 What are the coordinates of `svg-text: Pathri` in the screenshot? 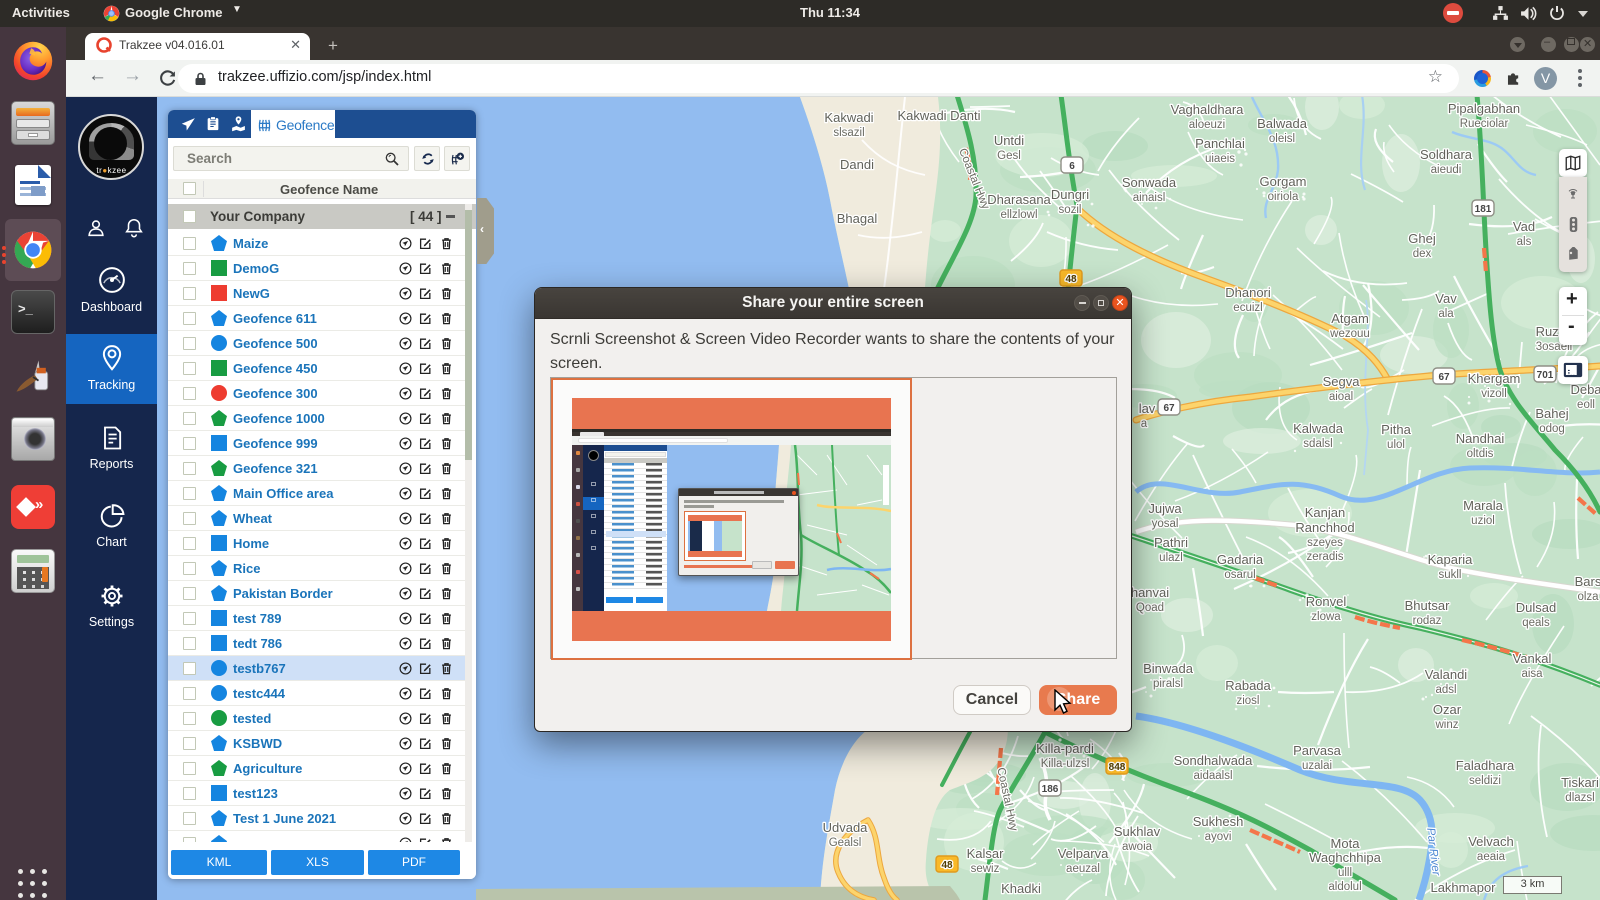 It's located at (1171, 542).